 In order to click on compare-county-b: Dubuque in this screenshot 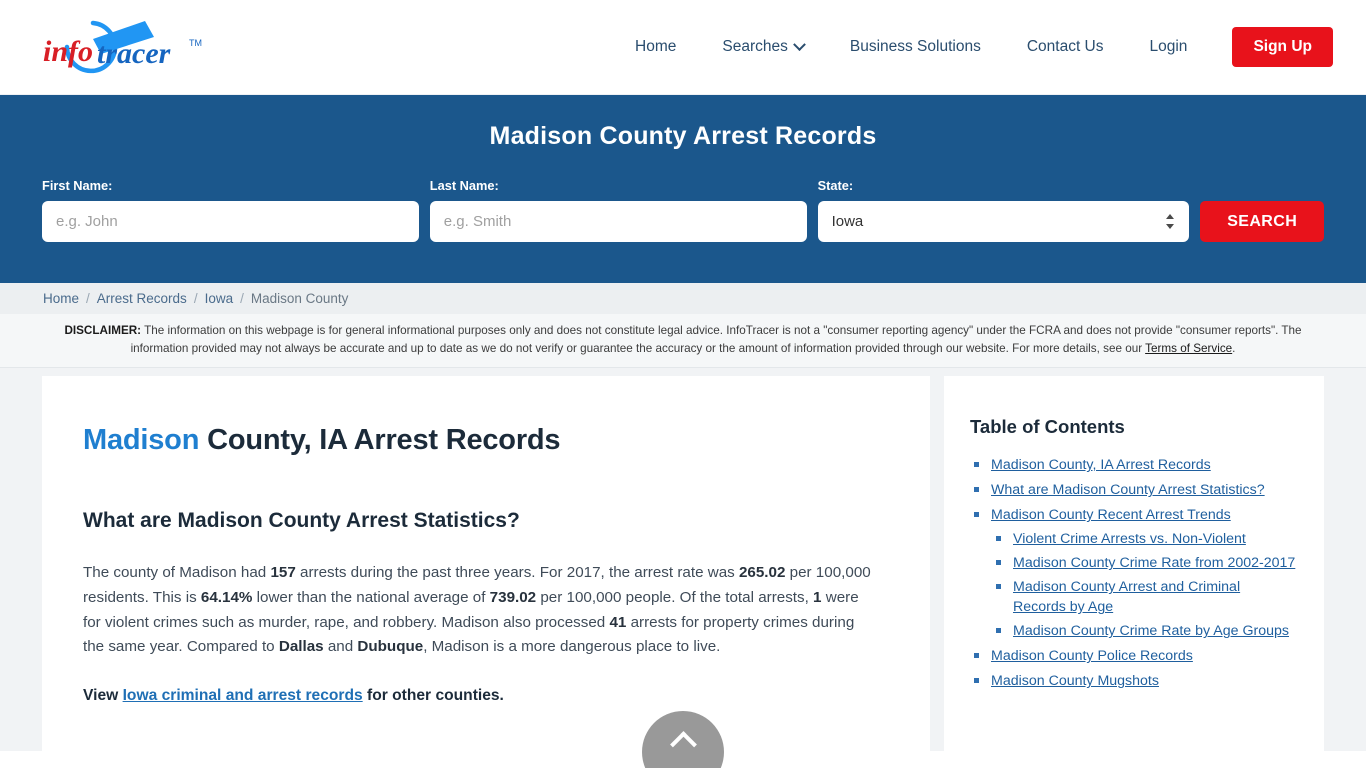, I will do `click(390, 647)`.